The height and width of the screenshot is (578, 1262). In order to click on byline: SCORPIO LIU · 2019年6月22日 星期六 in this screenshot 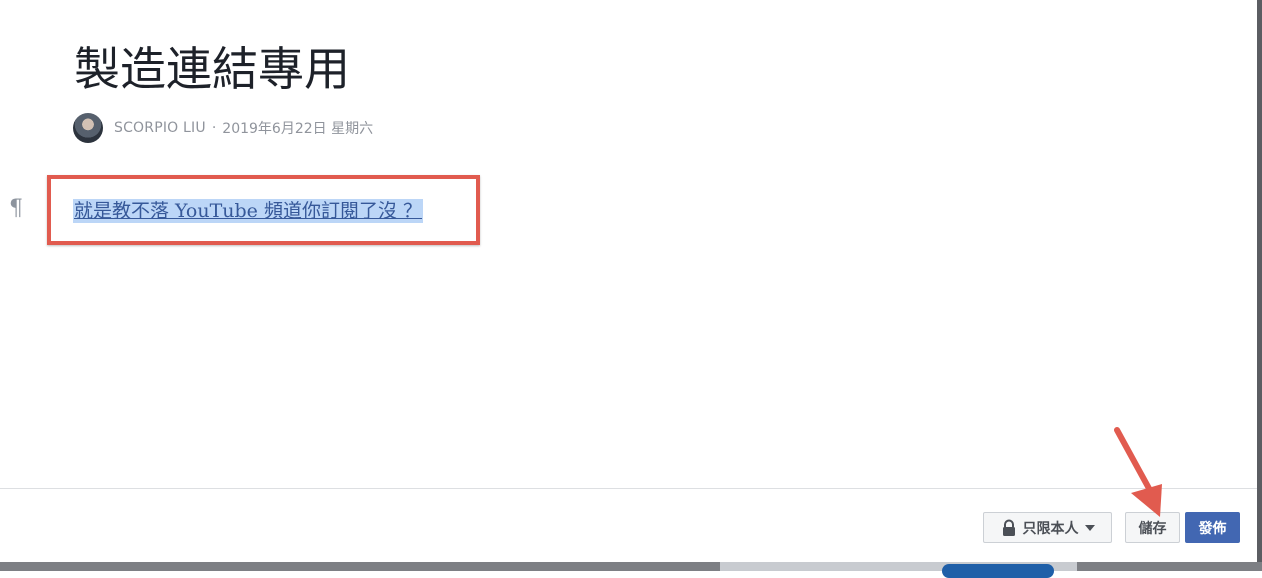, I will do `click(223, 128)`.